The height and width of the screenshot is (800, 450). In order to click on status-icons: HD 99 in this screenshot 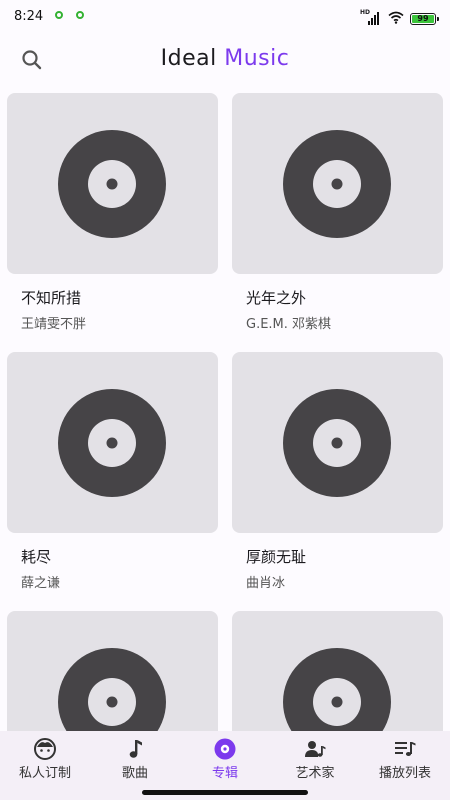, I will do `click(399, 18)`.